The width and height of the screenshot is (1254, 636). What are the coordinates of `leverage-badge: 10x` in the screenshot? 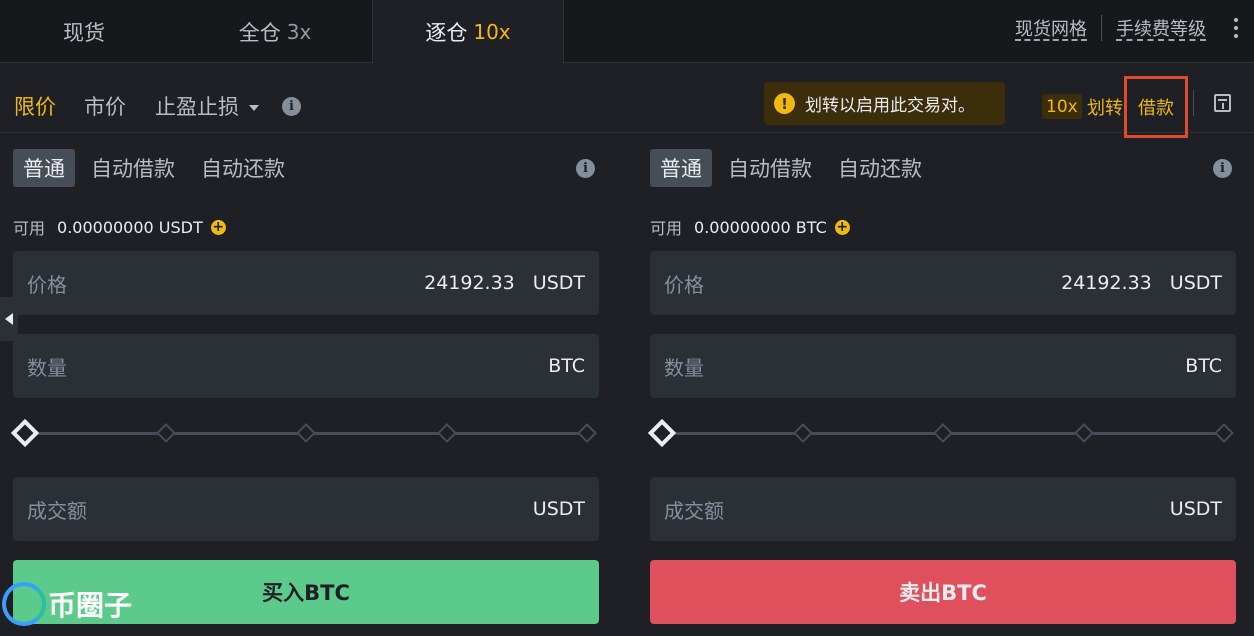 It's located at (1062, 106).